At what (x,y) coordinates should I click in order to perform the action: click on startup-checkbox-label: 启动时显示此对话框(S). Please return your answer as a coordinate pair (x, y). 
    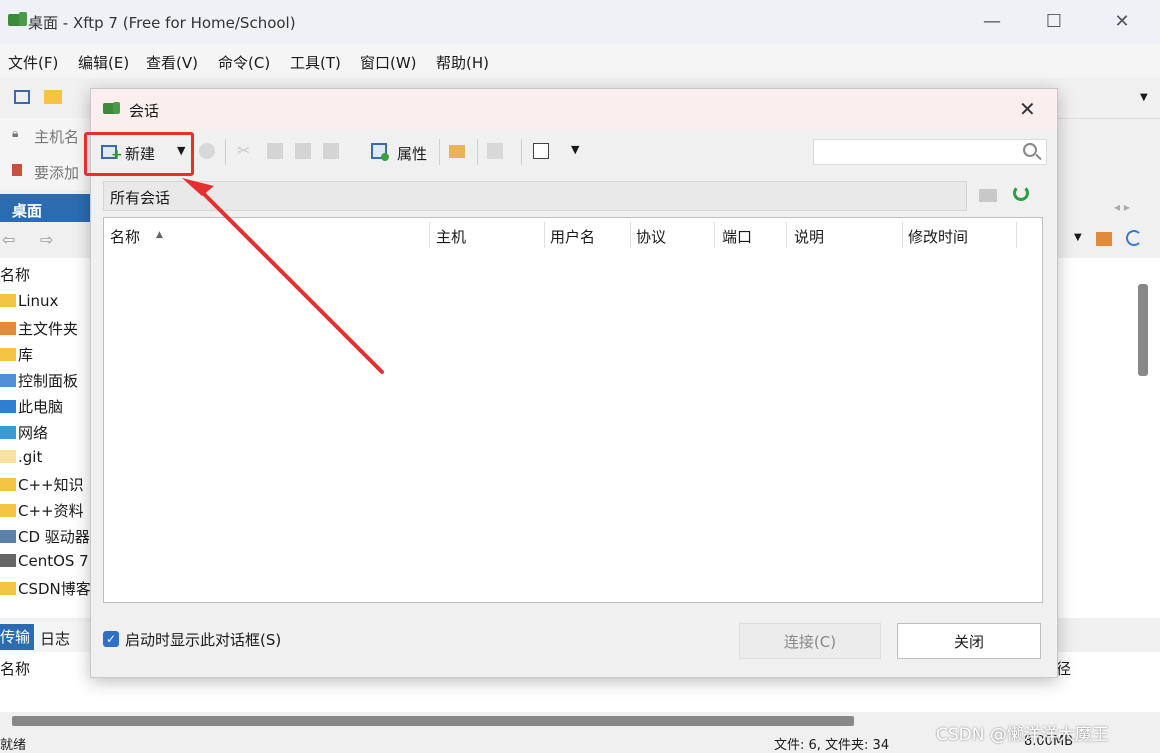
    Looking at the image, I should click on (203, 639).